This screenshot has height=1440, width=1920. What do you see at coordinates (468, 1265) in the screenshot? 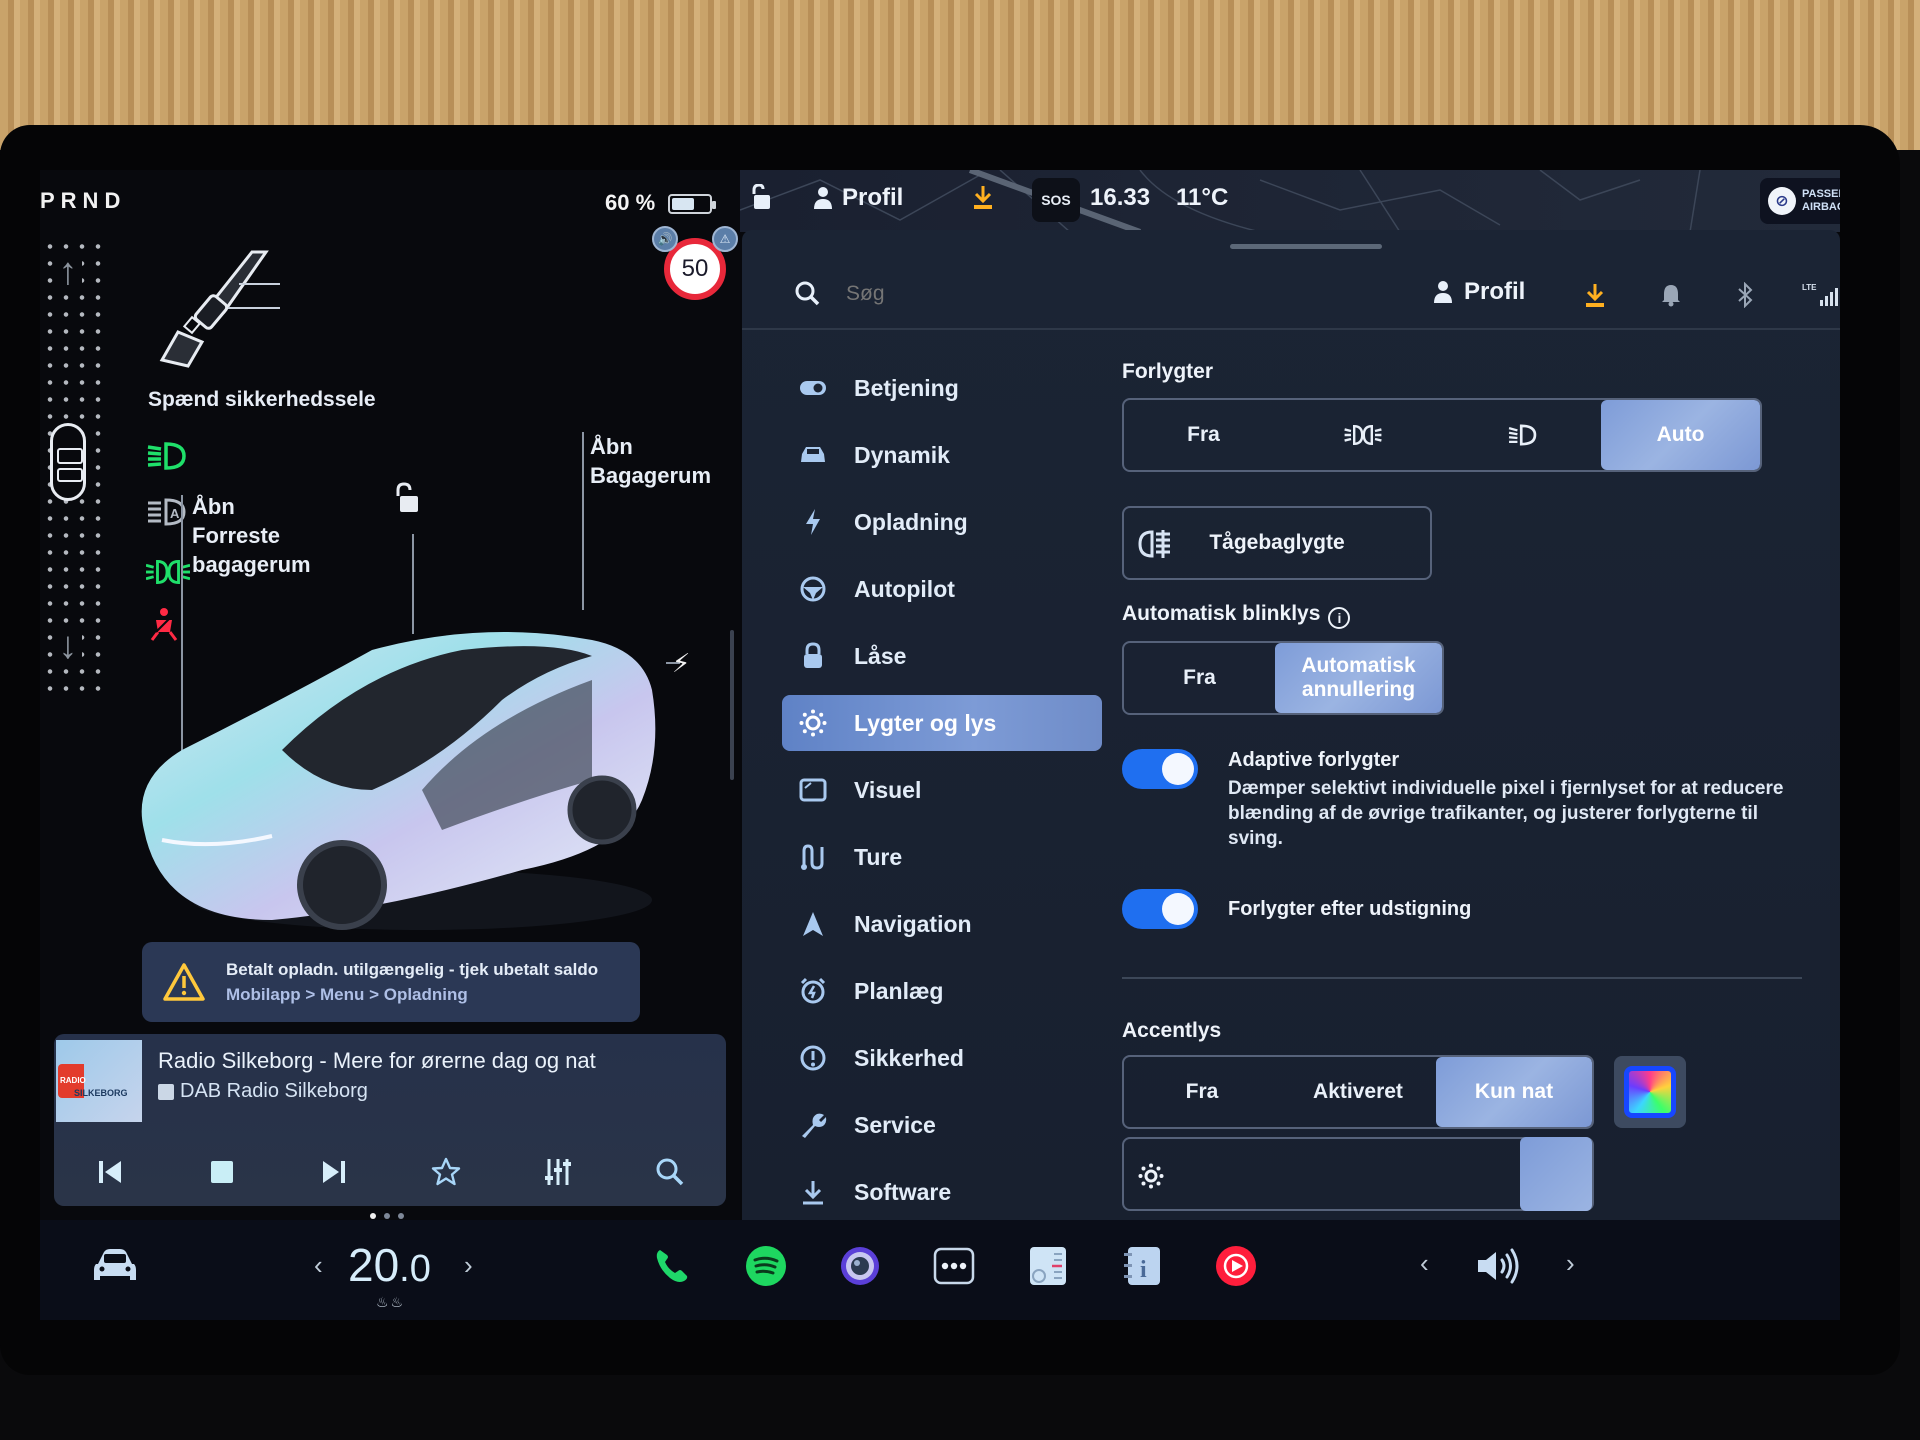
I see `temp-increase-button: ›` at bounding box center [468, 1265].